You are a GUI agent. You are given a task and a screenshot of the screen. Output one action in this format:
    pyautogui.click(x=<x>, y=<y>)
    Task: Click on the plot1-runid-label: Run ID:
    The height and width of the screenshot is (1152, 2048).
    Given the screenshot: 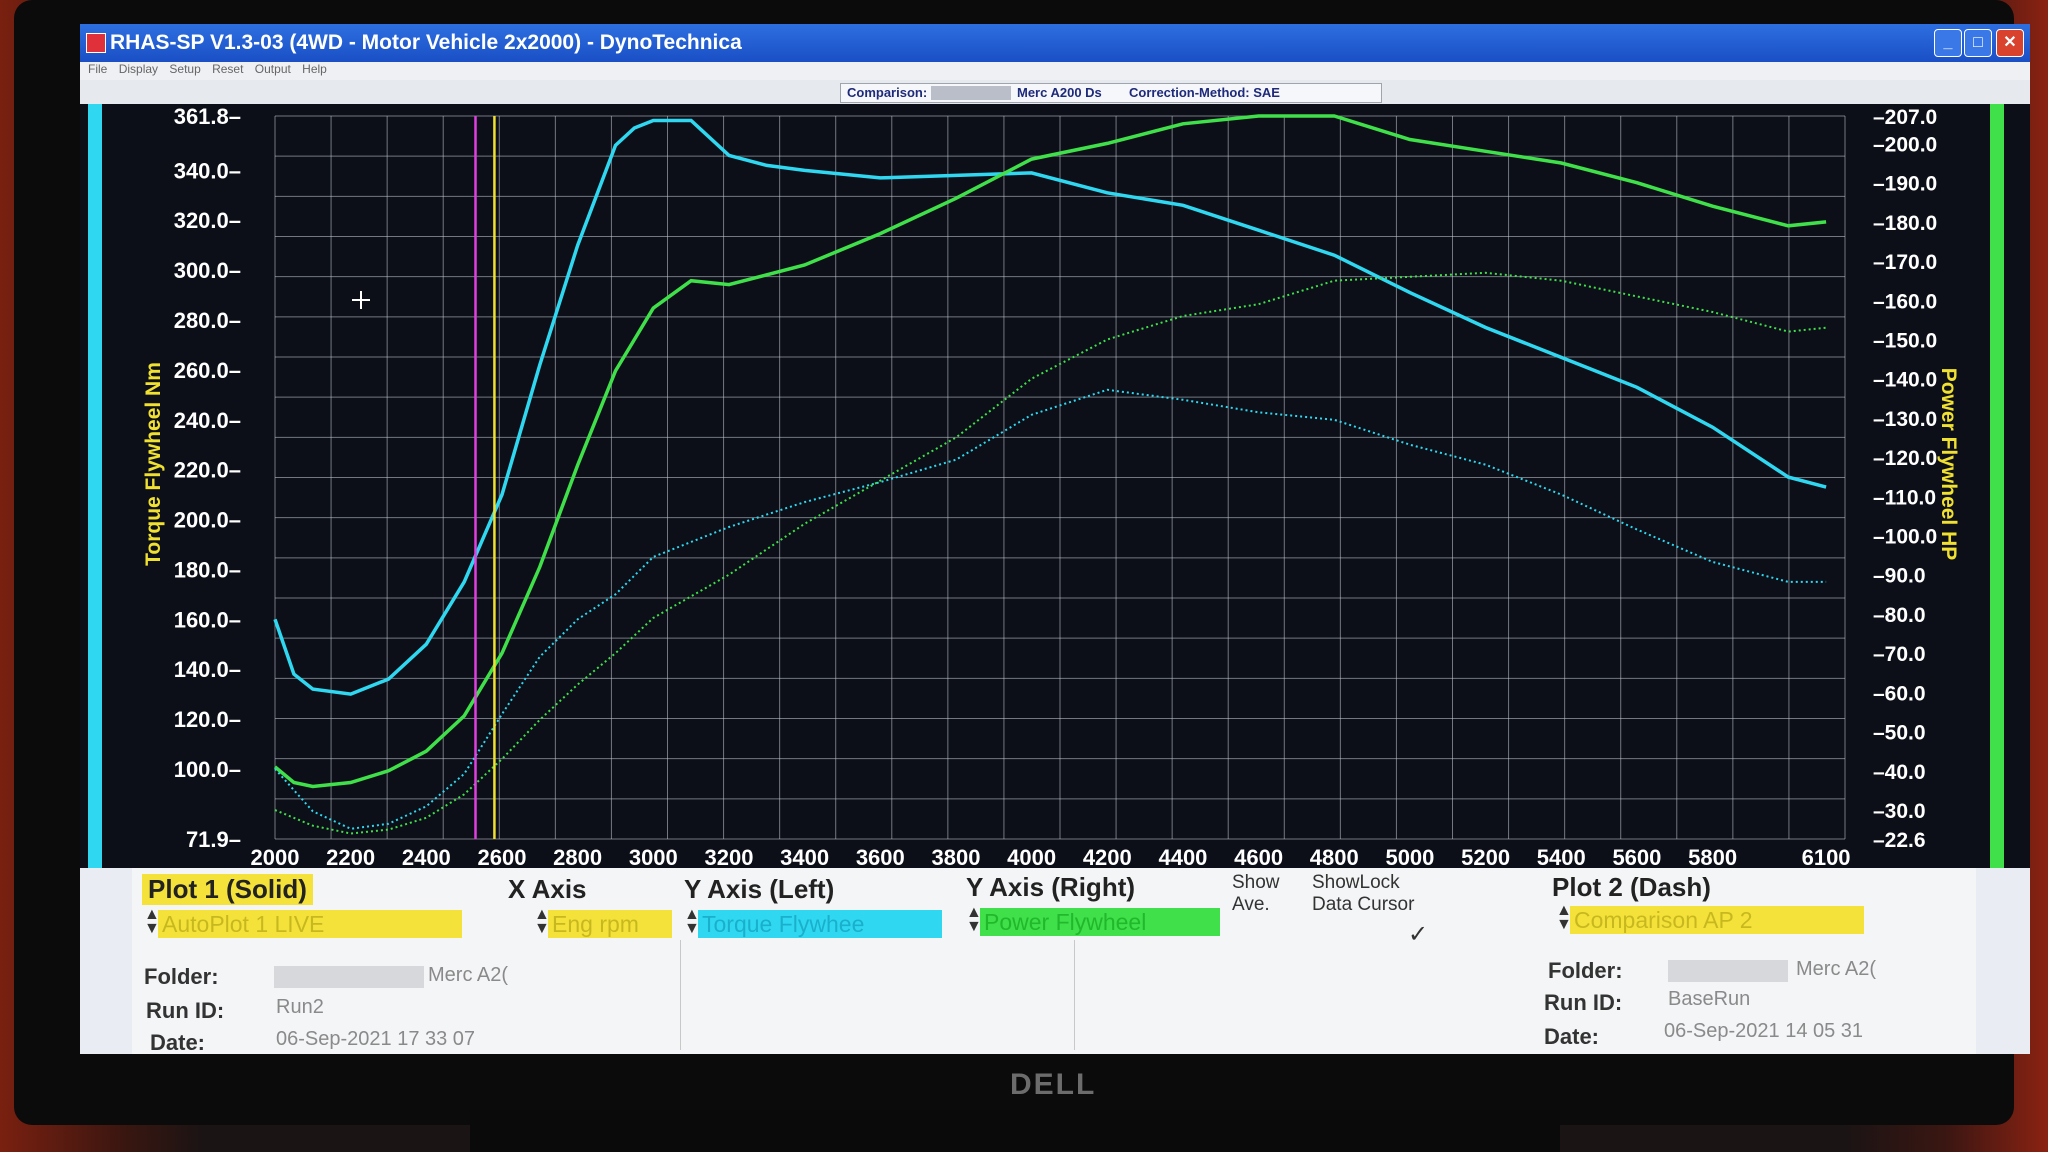 What is the action you would take?
    pyautogui.click(x=185, y=1010)
    